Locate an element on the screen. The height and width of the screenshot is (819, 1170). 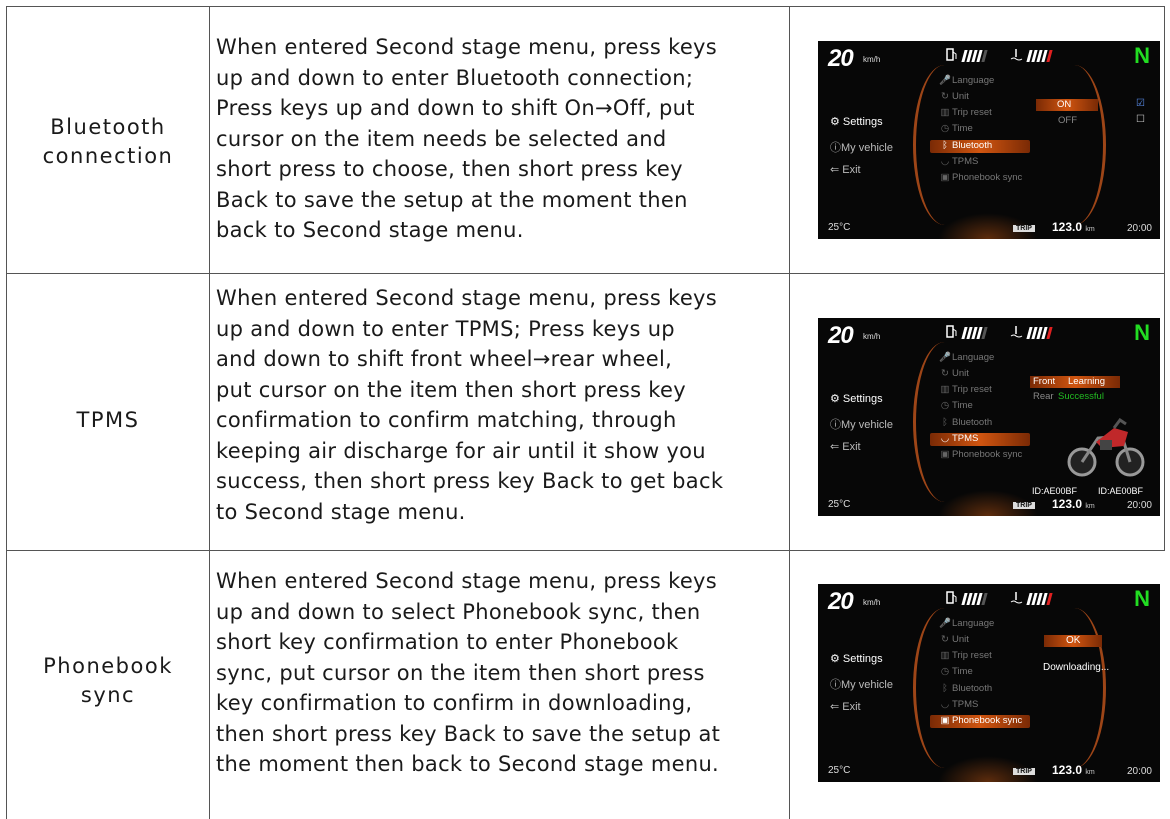
ok-option: OK is located at coordinates (1073, 640).